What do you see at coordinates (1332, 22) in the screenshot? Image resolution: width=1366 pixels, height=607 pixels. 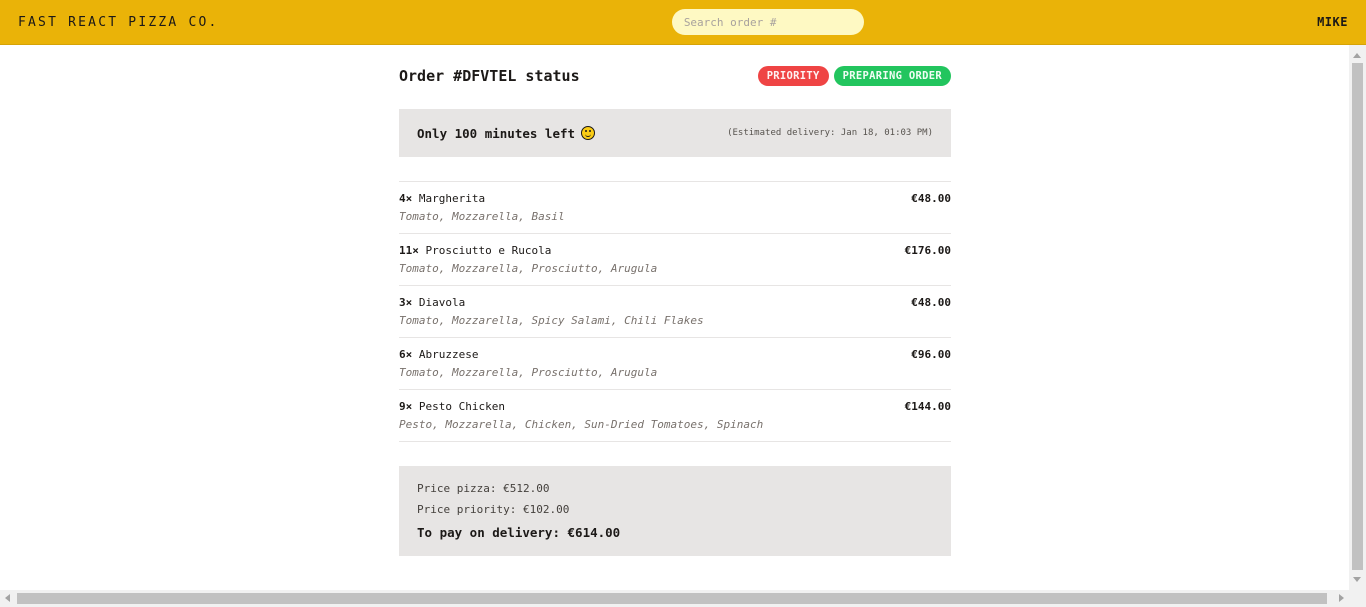 I see `username: MIKE` at bounding box center [1332, 22].